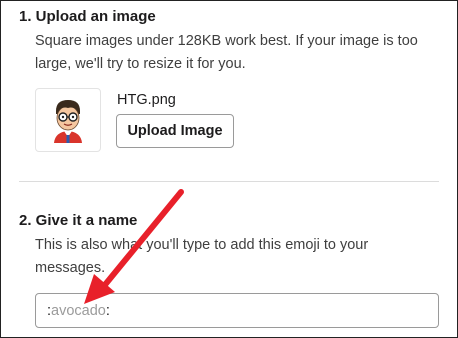 Image resolution: width=458 pixels, height=338 pixels. What do you see at coordinates (87, 16) in the screenshot?
I see `upload-section-title: 1. Upload an image` at bounding box center [87, 16].